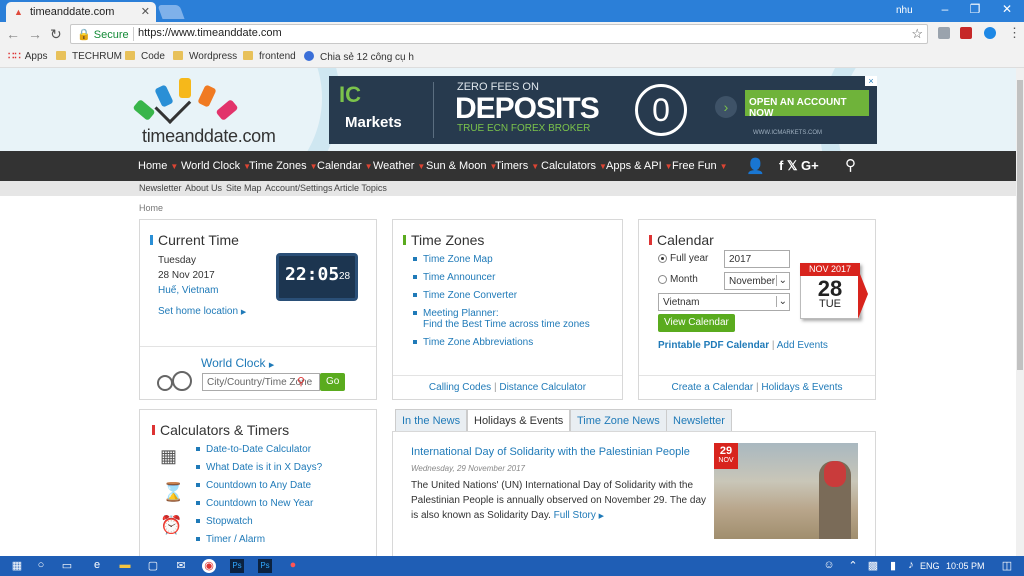 The width and height of the screenshot is (1024, 576). I want to click on month-select: November ⌄, so click(757, 281).